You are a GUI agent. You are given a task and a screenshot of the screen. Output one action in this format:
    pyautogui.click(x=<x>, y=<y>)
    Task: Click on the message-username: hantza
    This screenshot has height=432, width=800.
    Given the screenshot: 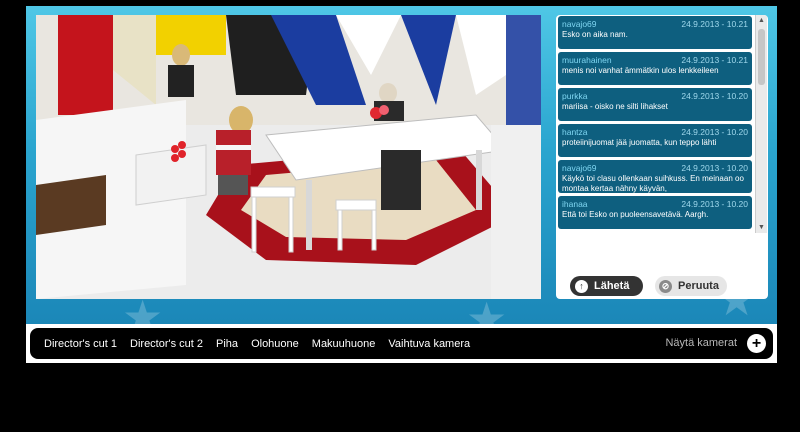 What is the action you would take?
    pyautogui.click(x=575, y=132)
    